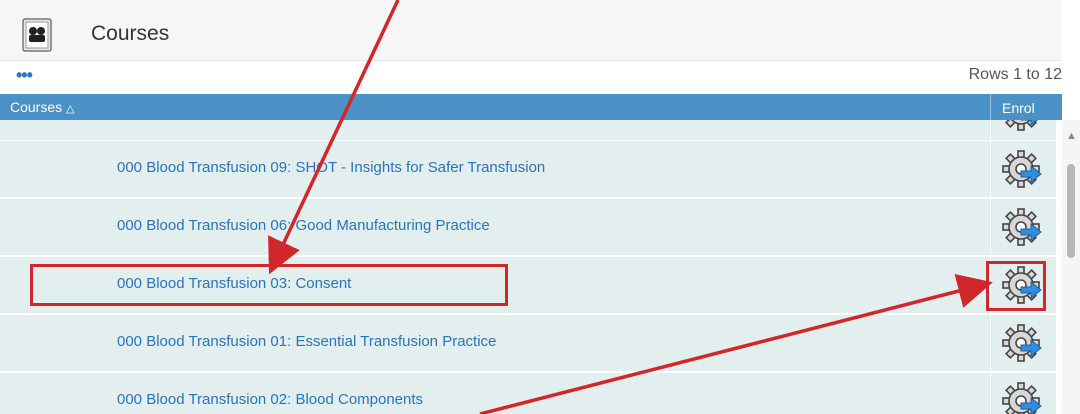  Describe the element at coordinates (269, 285) in the screenshot. I see `highlight-box-course` at that location.